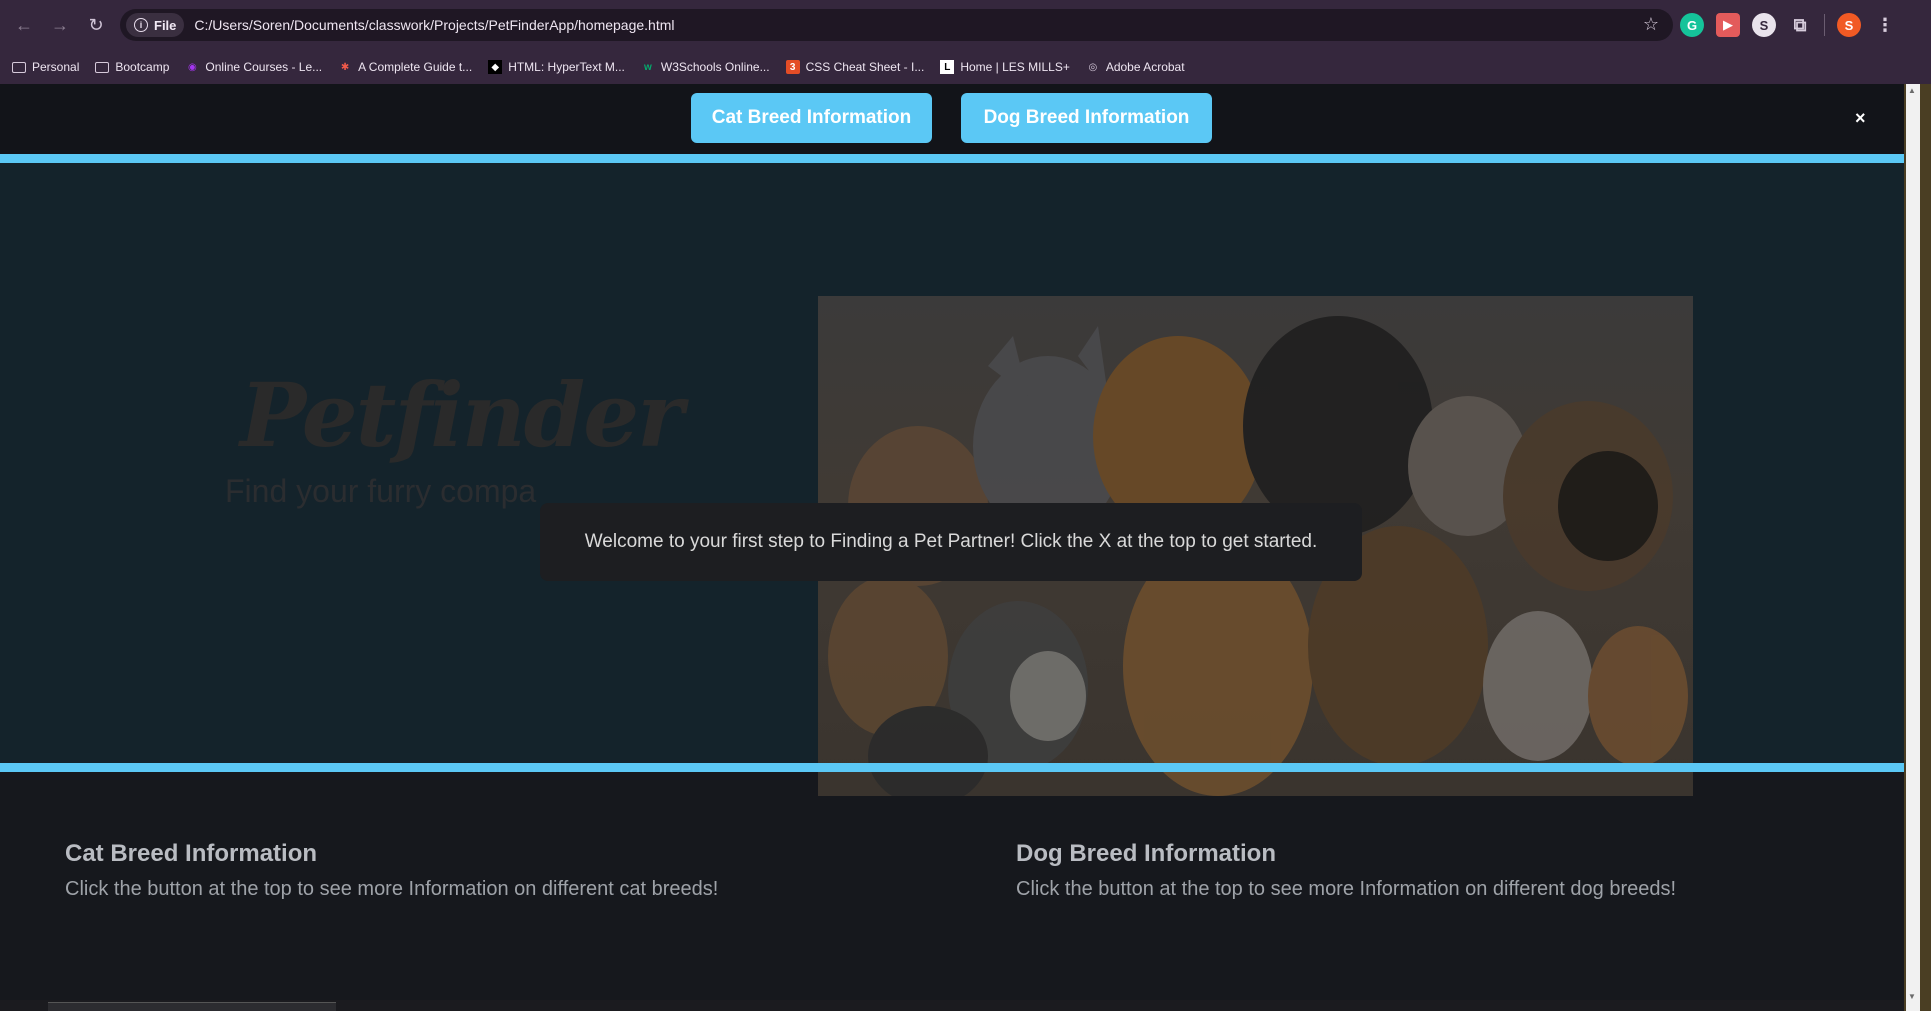 This screenshot has width=1931, height=1011. I want to click on bookmark-star-icon: ☆, so click(1651, 24).